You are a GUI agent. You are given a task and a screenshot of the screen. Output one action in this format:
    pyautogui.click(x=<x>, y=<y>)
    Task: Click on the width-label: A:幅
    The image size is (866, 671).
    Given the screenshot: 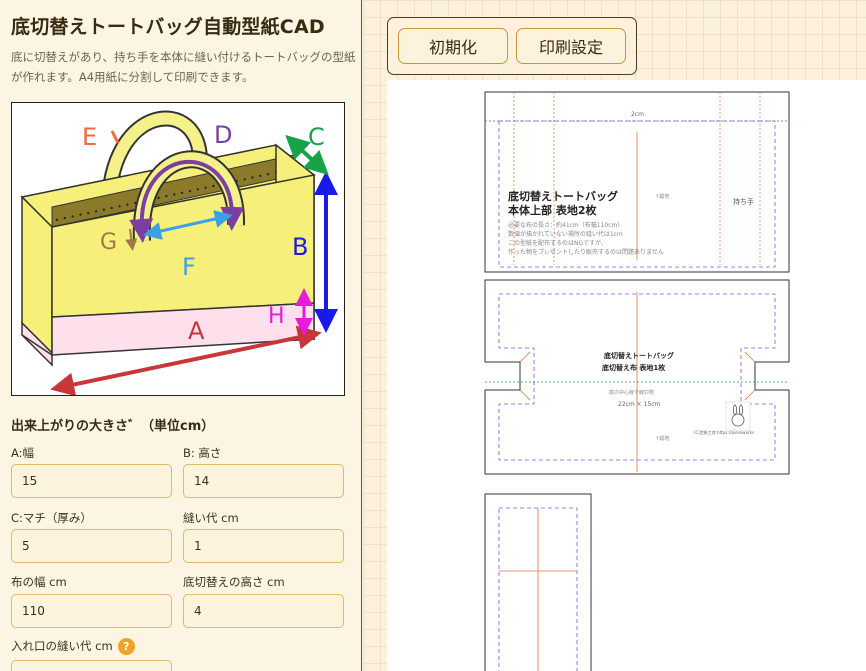 What is the action you would take?
    pyautogui.click(x=23, y=453)
    